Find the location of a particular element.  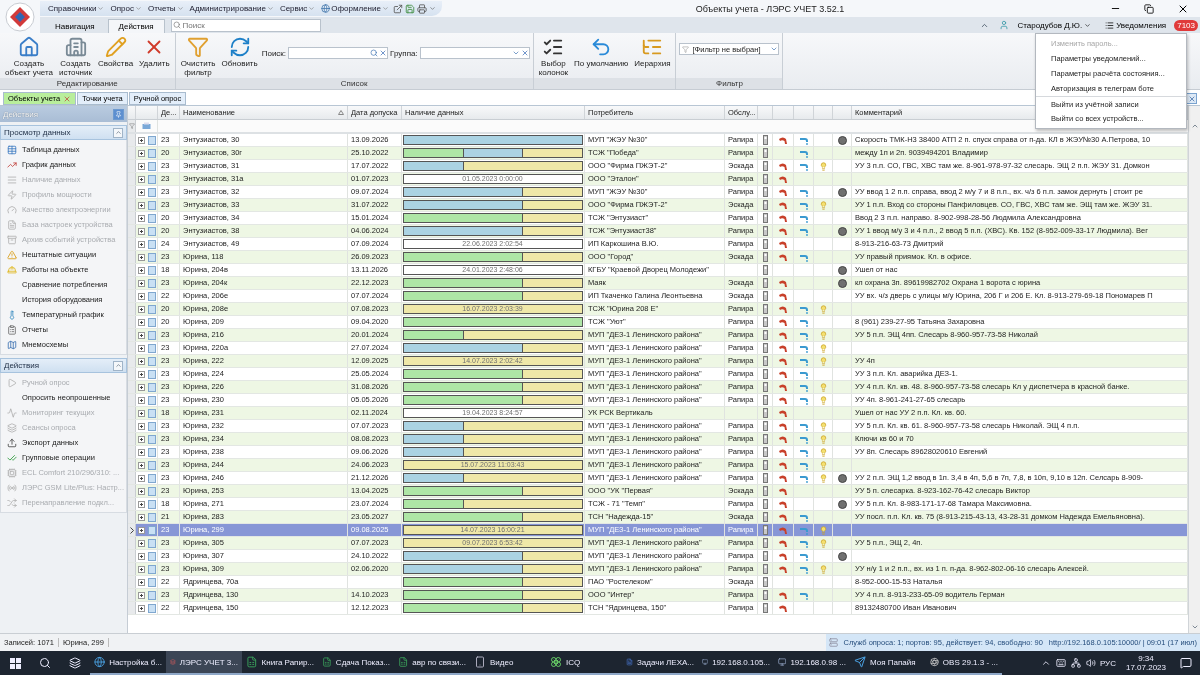

menu-item: Администрирование is located at coordinates (231, 8).